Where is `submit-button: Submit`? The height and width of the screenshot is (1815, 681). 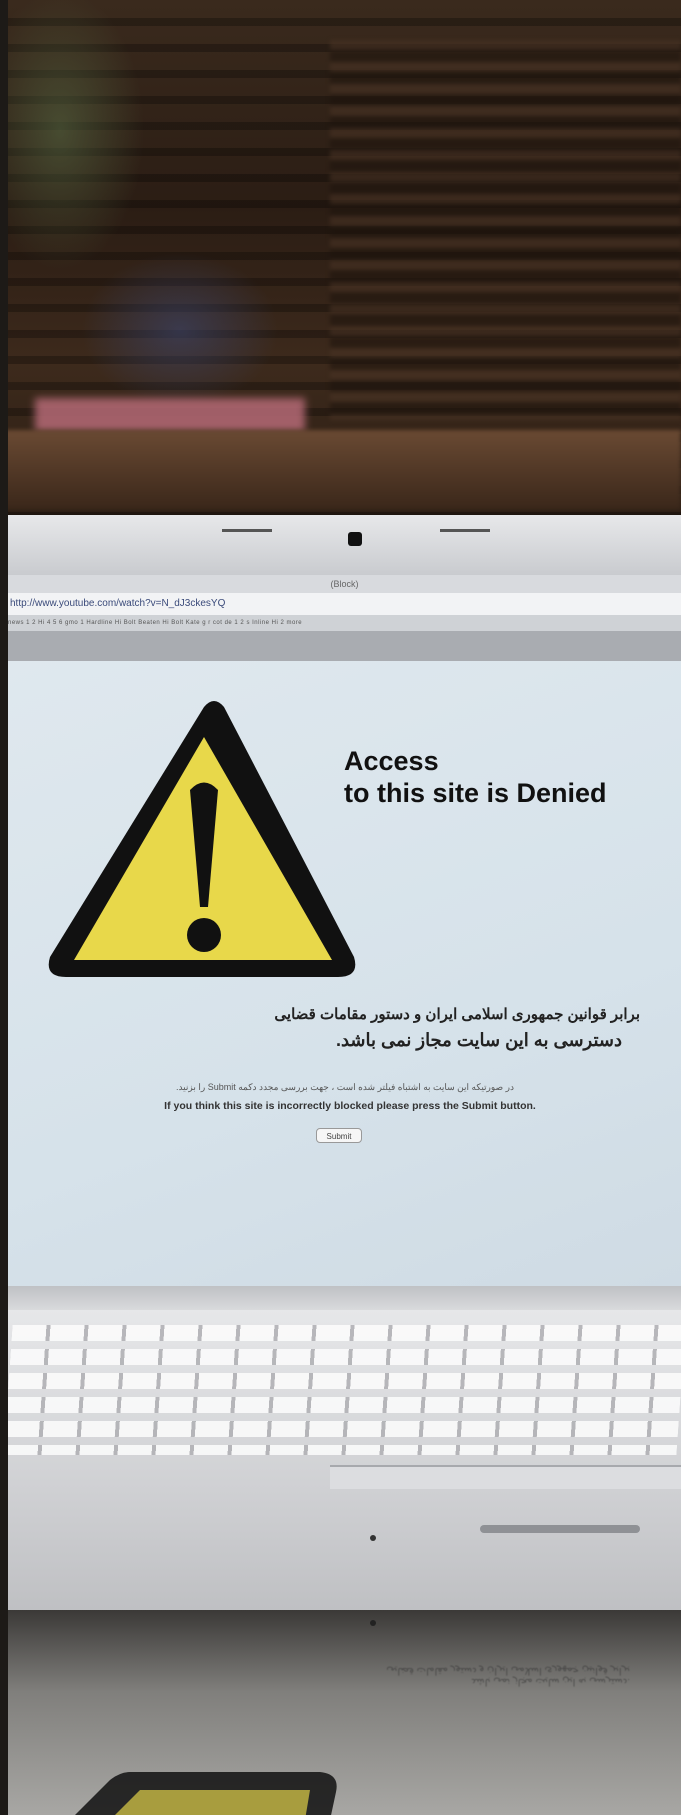 submit-button: Submit is located at coordinates (339, 1135).